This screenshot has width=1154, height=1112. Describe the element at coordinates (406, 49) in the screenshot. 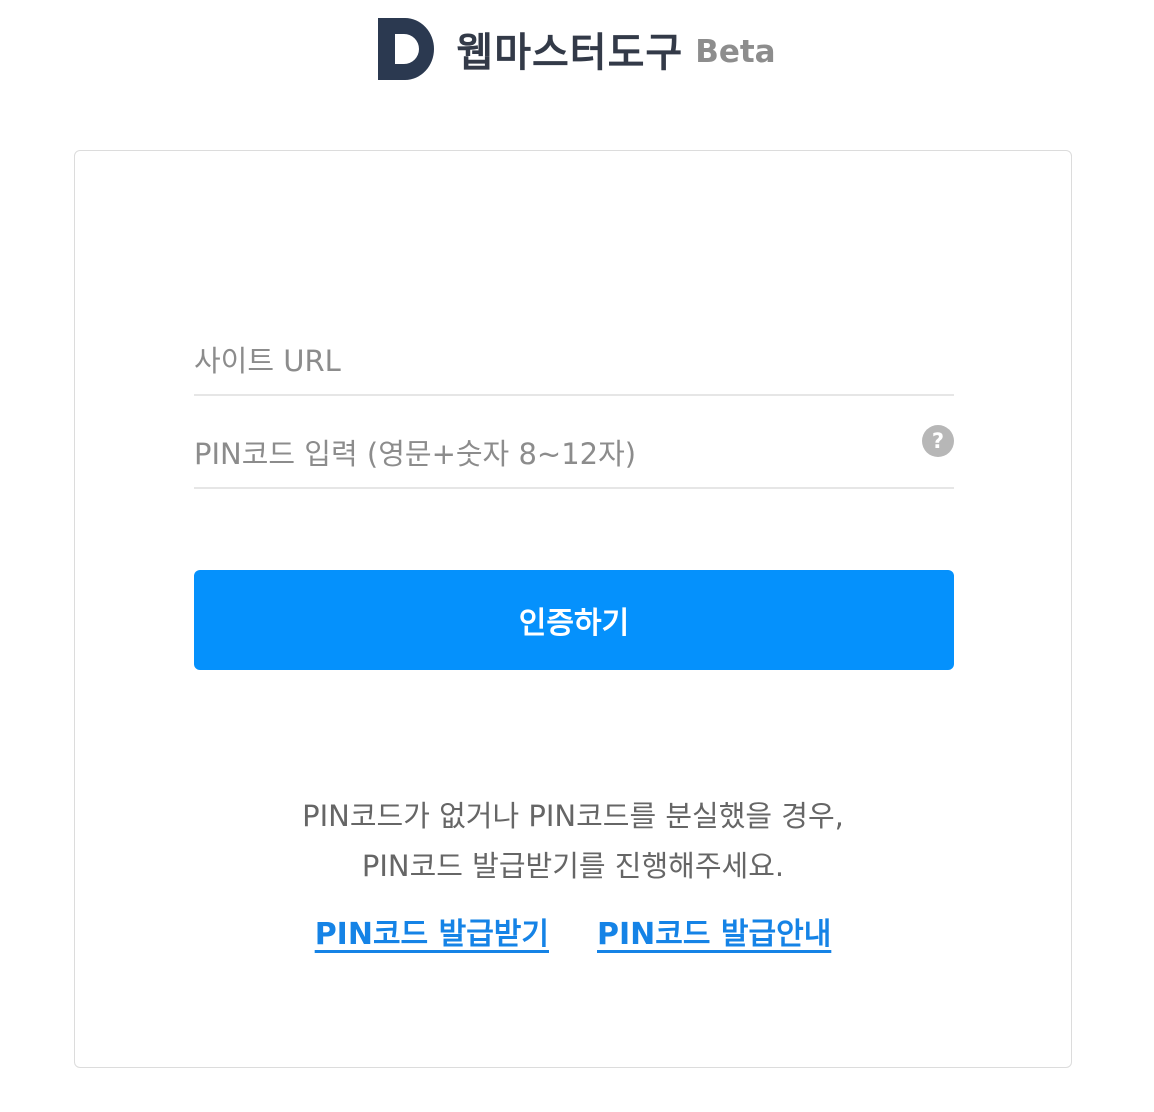

I see `d-logo-icon` at that location.